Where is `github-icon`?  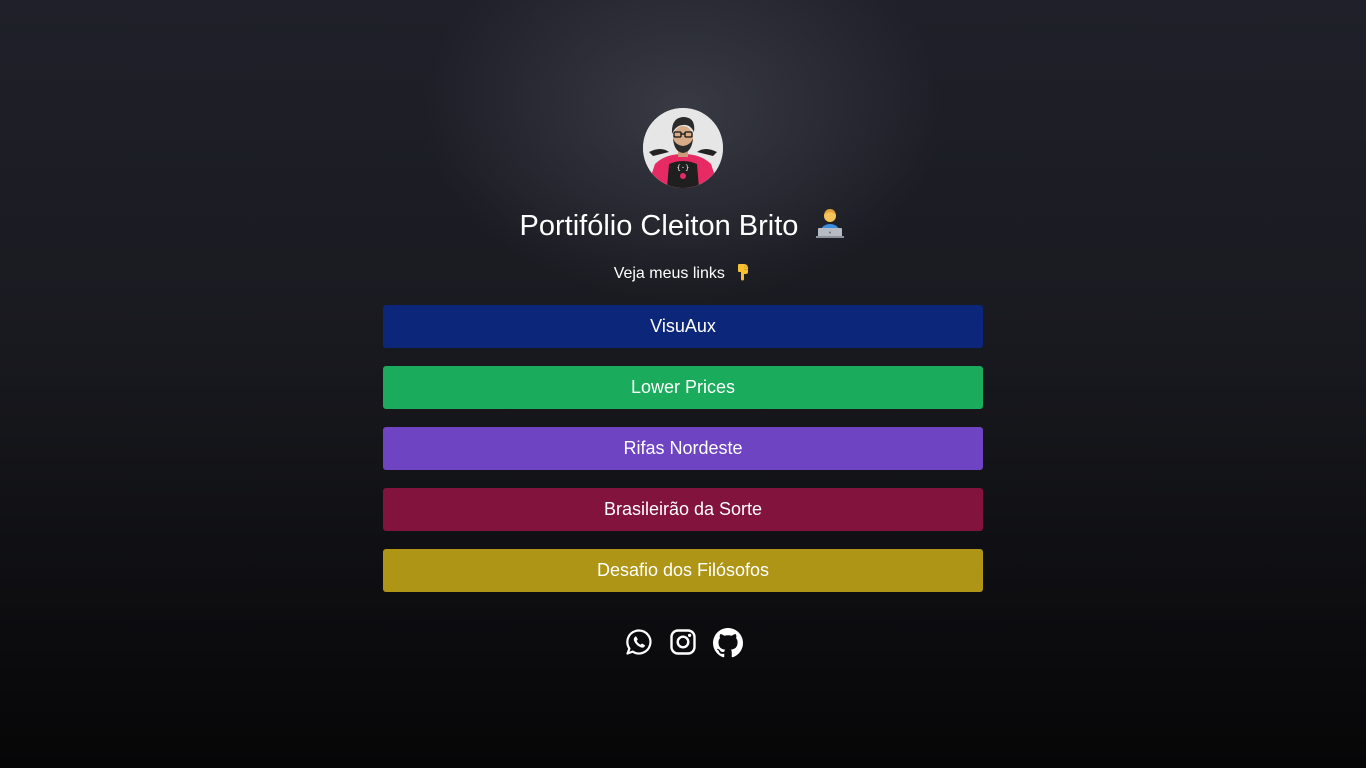 github-icon is located at coordinates (728, 643).